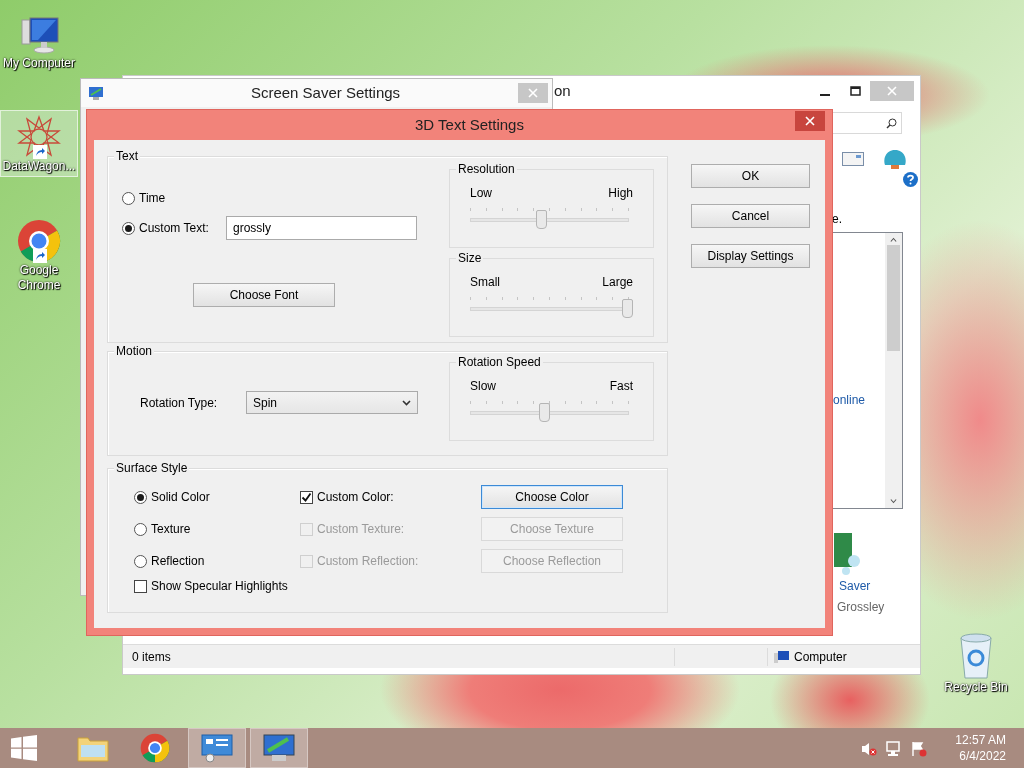  What do you see at coordinates (617, 282) in the screenshot?
I see `slider-label: Large` at bounding box center [617, 282].